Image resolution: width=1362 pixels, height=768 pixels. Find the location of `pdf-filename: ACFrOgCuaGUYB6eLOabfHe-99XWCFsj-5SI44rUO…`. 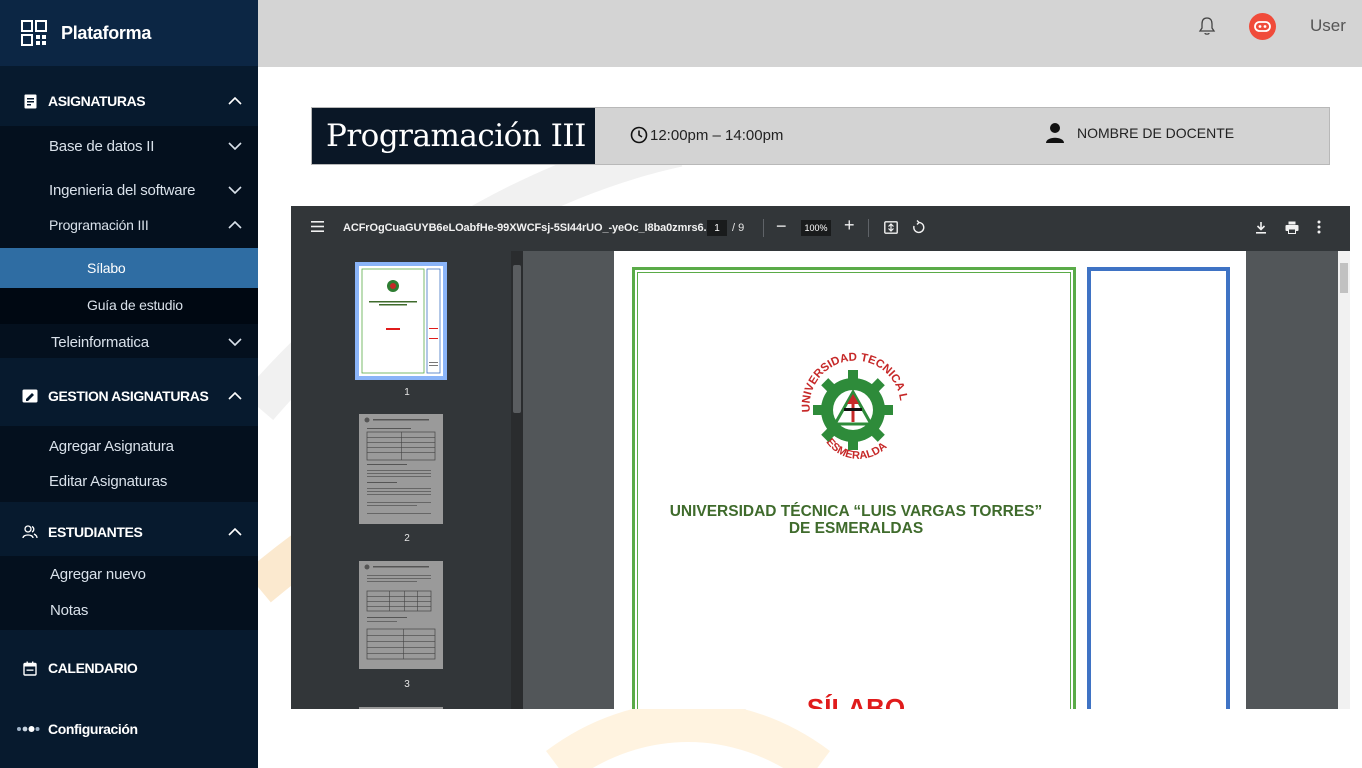

pdf-filename: ACFrOgCuaGUYB6eLOabfHe-99XWCFsj-5SI44rUO… is located at coordinates (528, 228).